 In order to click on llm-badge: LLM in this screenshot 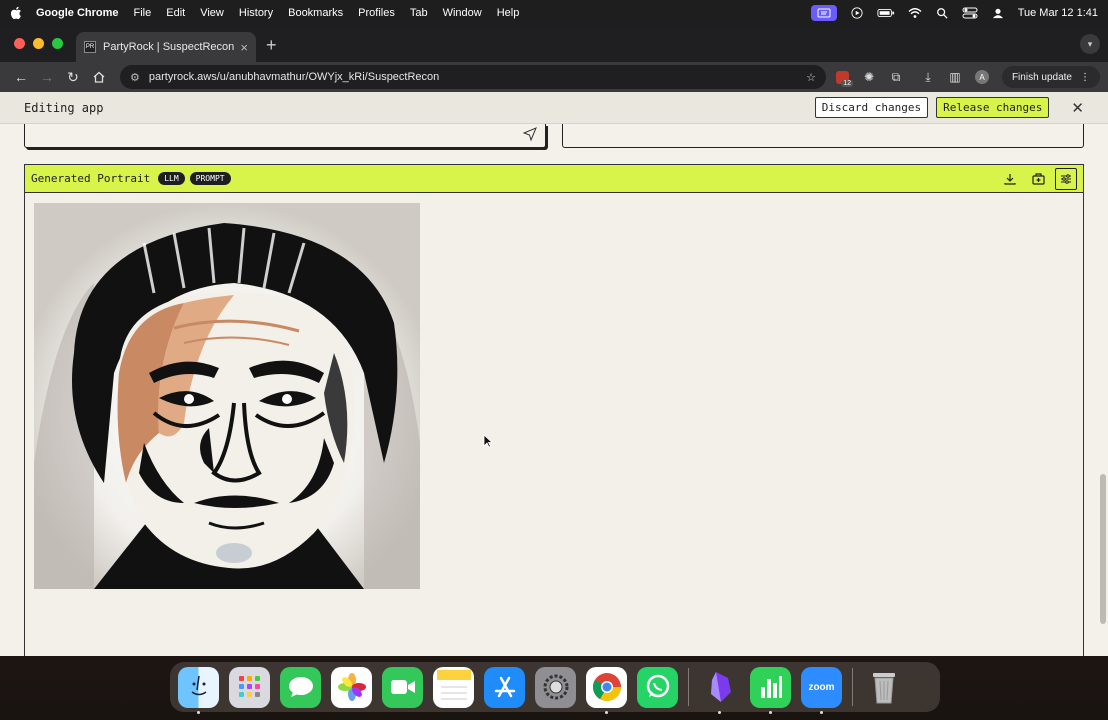, I will do `click(171, 178)`.